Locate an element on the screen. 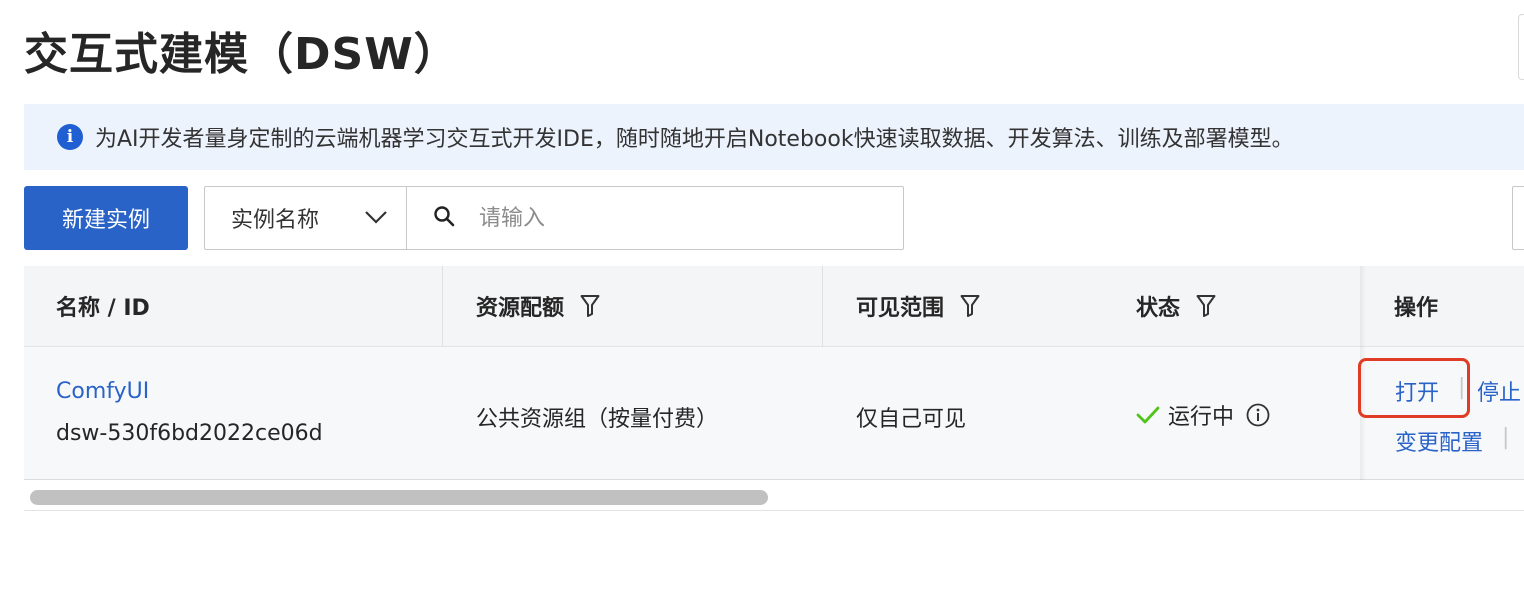 This screenshot has height=604, width=1524. column-header-resource-label: 资源配额 is located at coordinates (520, 308).